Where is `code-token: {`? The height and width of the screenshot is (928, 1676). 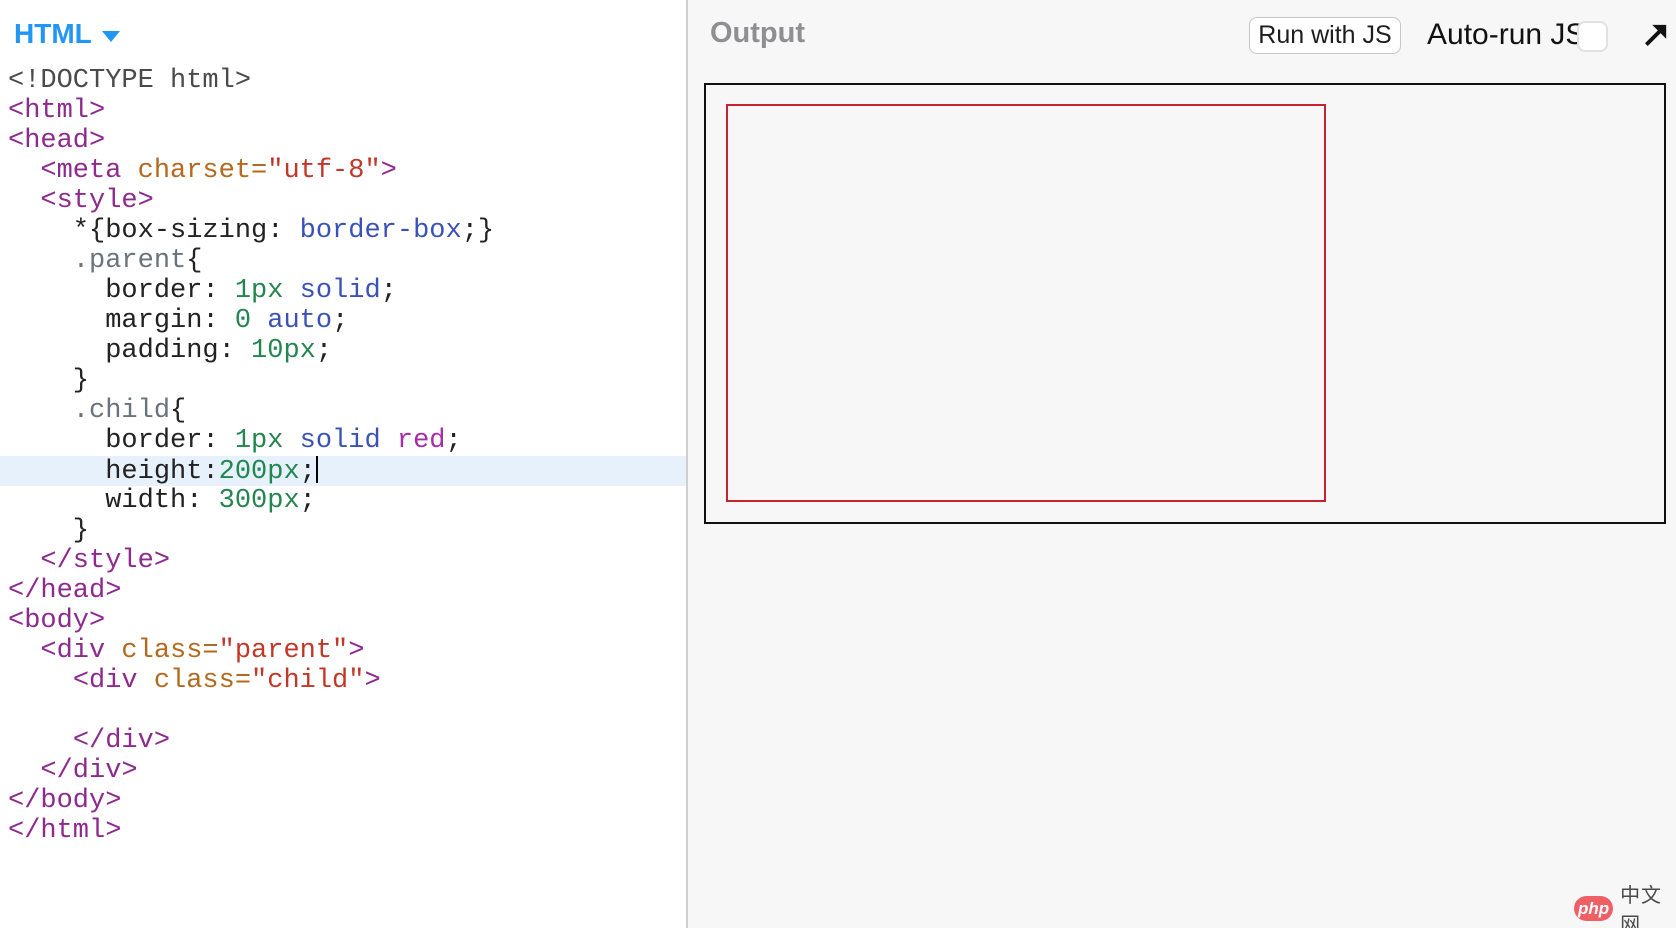
code-token: { is located at coordinates (178, 411).